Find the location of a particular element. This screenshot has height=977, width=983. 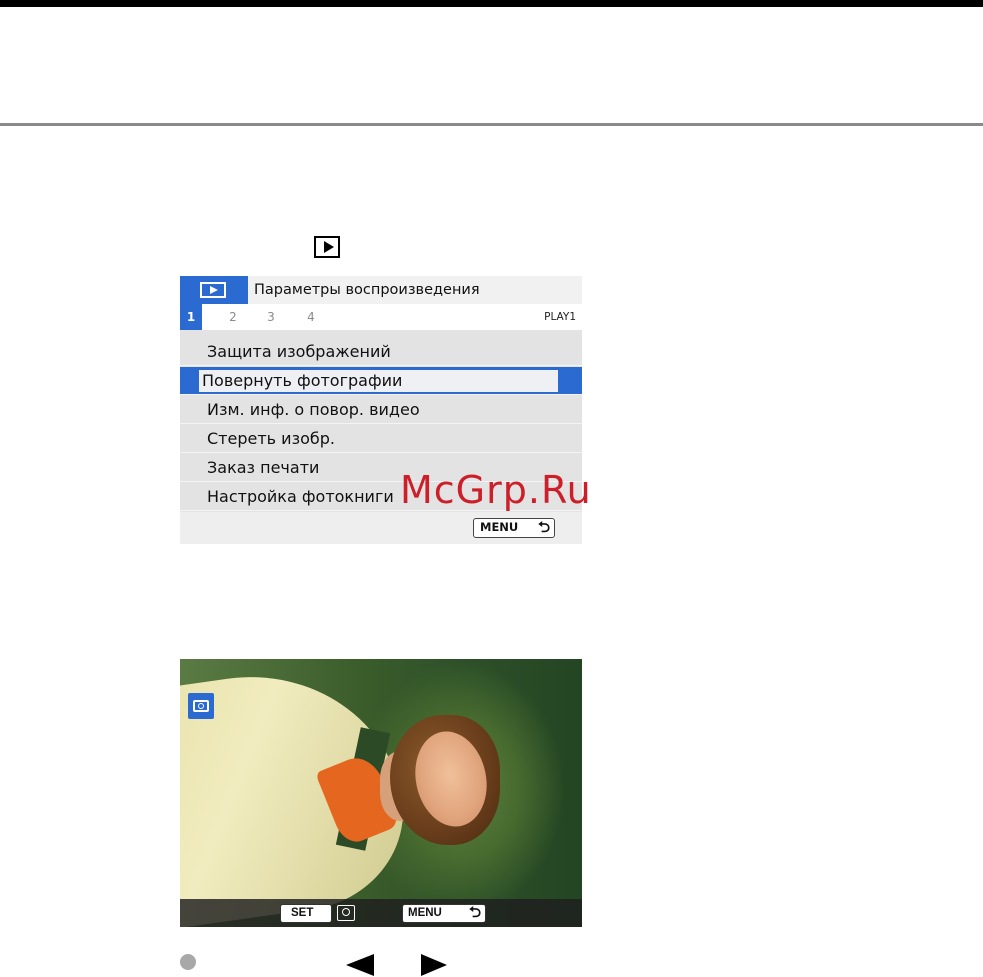

watermark: McGrp.Ru is located at coordinates (496, 490).